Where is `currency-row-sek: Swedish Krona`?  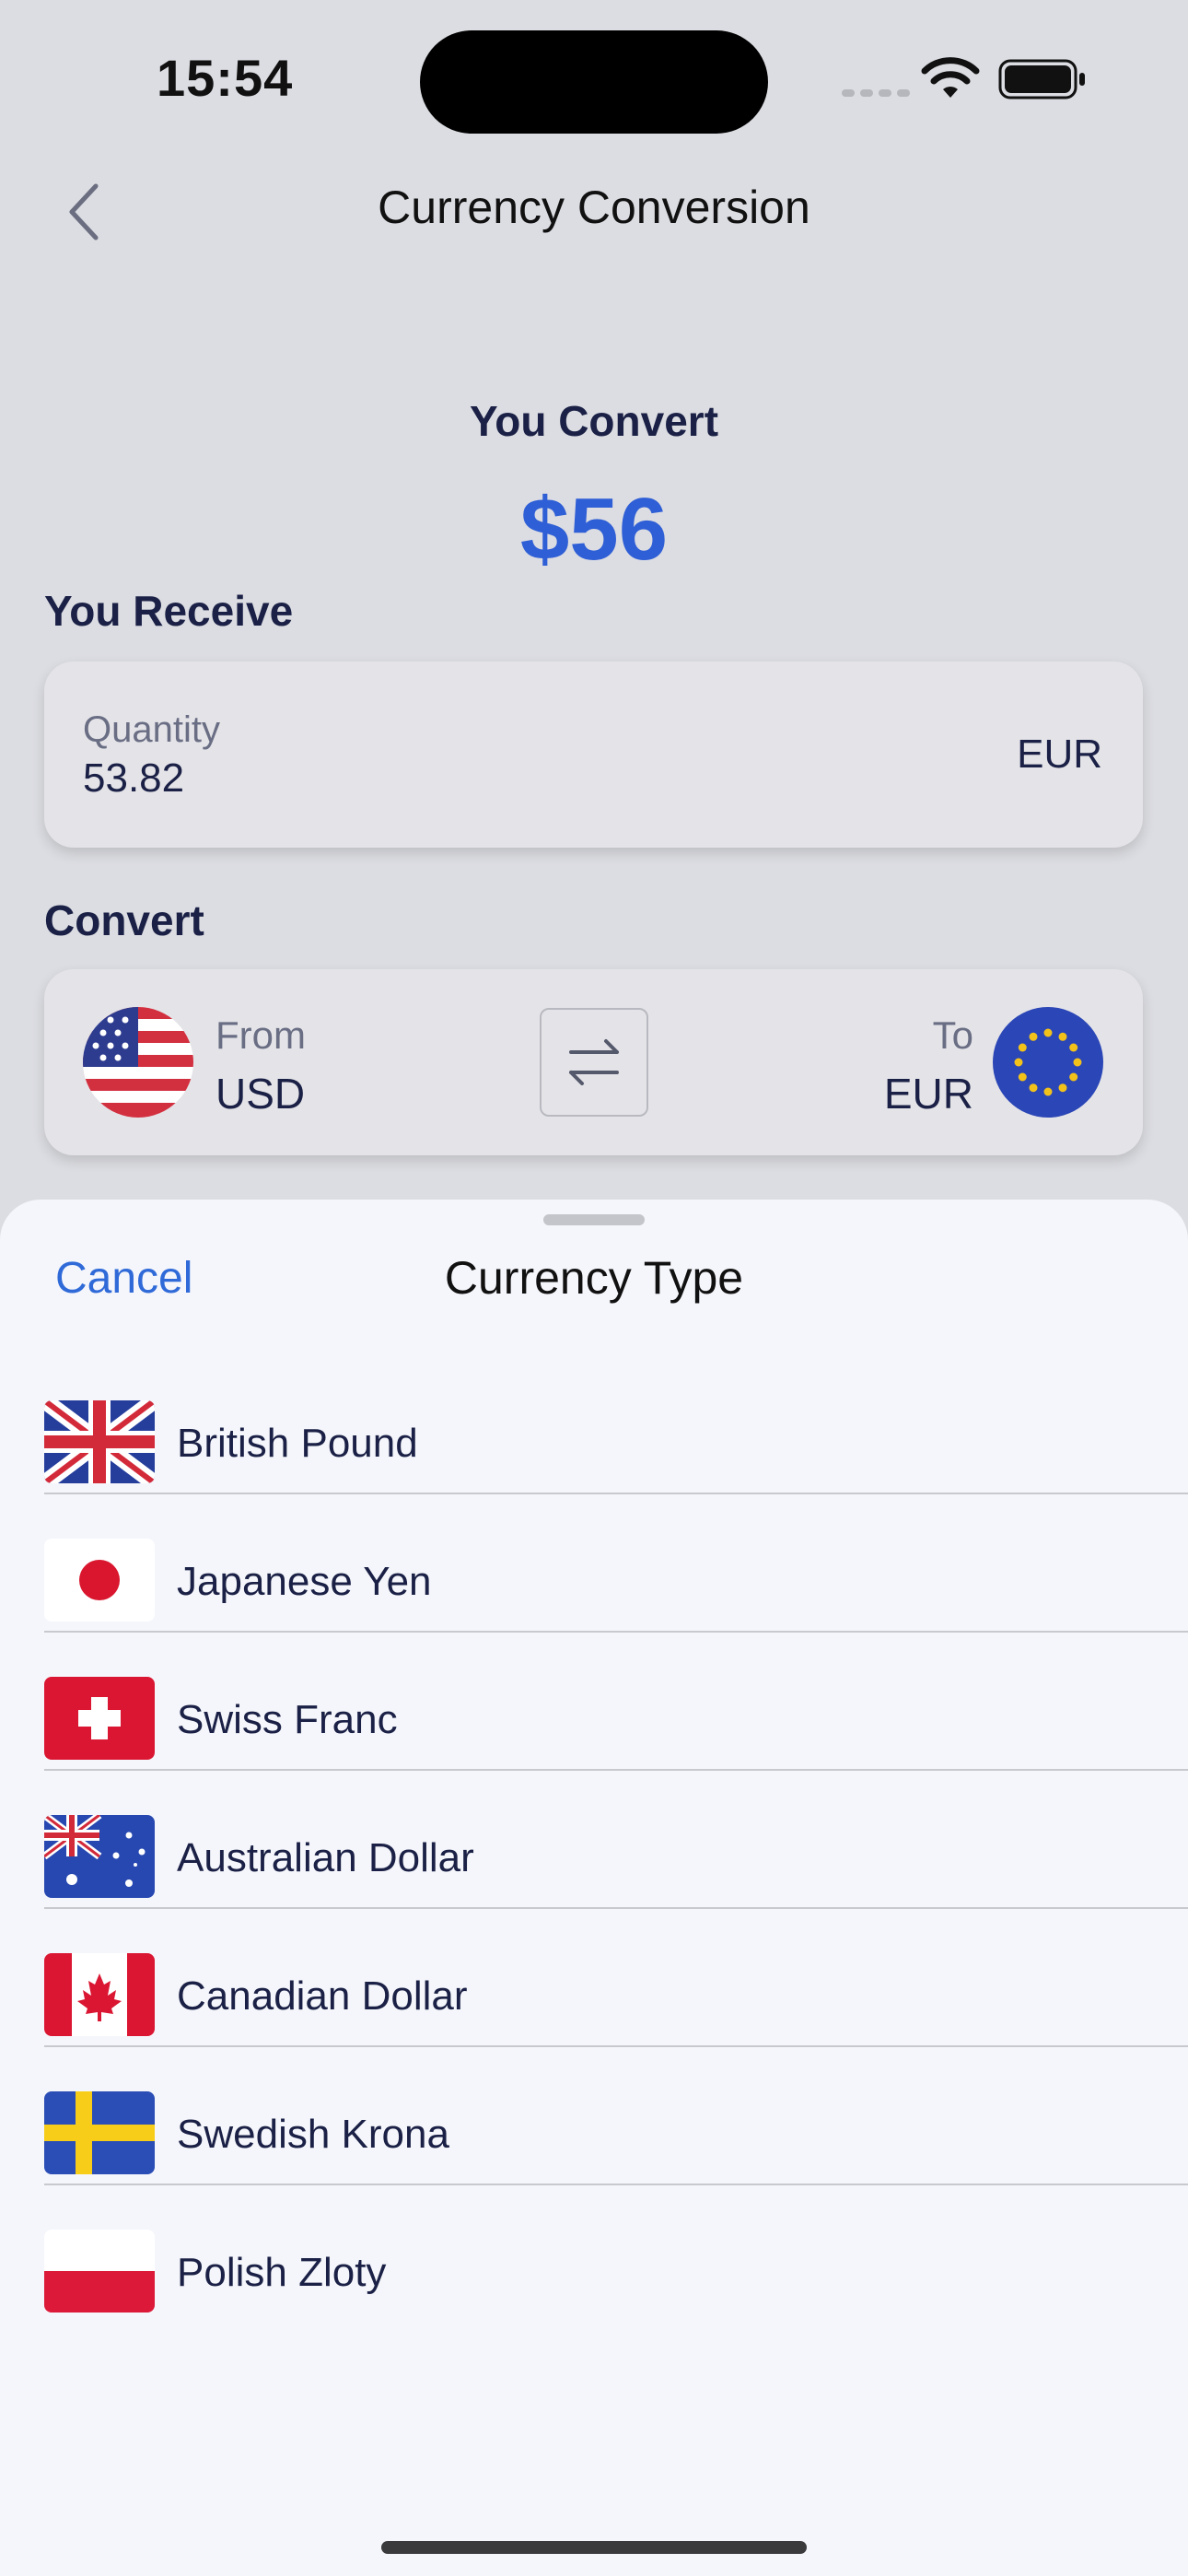
currency-row-sek: Swedish Krona is located at coordinates (616, 2116).